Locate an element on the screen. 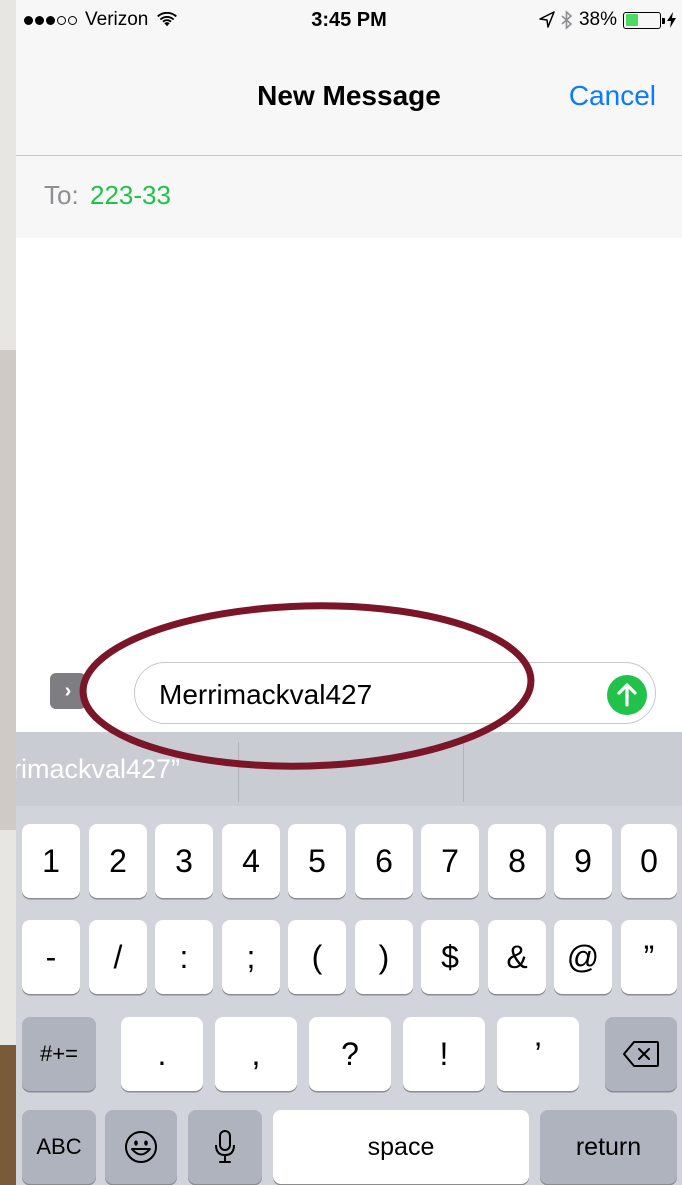  battery-icon is located at coordinates (644, 20).